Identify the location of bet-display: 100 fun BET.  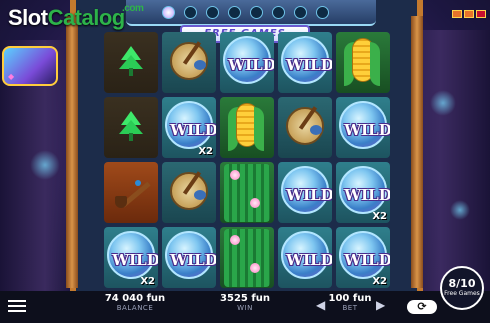
(350, 302).